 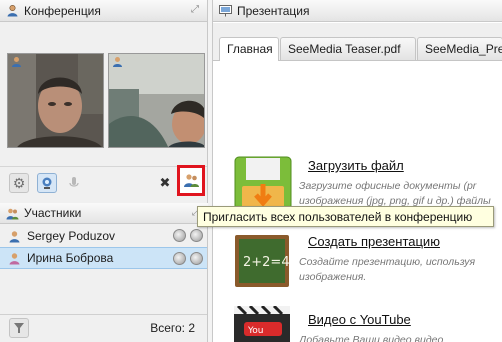 What do you see at coordinates (53, 213) in the screenshot?
I see `participants-title: Участники` at bounding box center [53, 213].